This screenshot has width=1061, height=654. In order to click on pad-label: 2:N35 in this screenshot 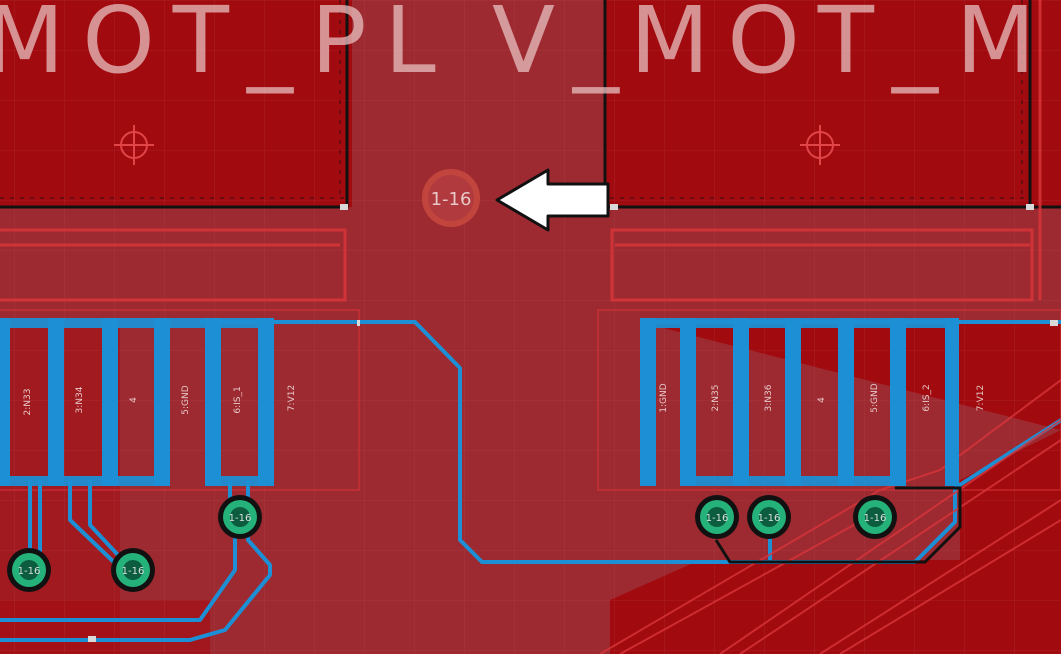, I will do `click(716, 398)`.